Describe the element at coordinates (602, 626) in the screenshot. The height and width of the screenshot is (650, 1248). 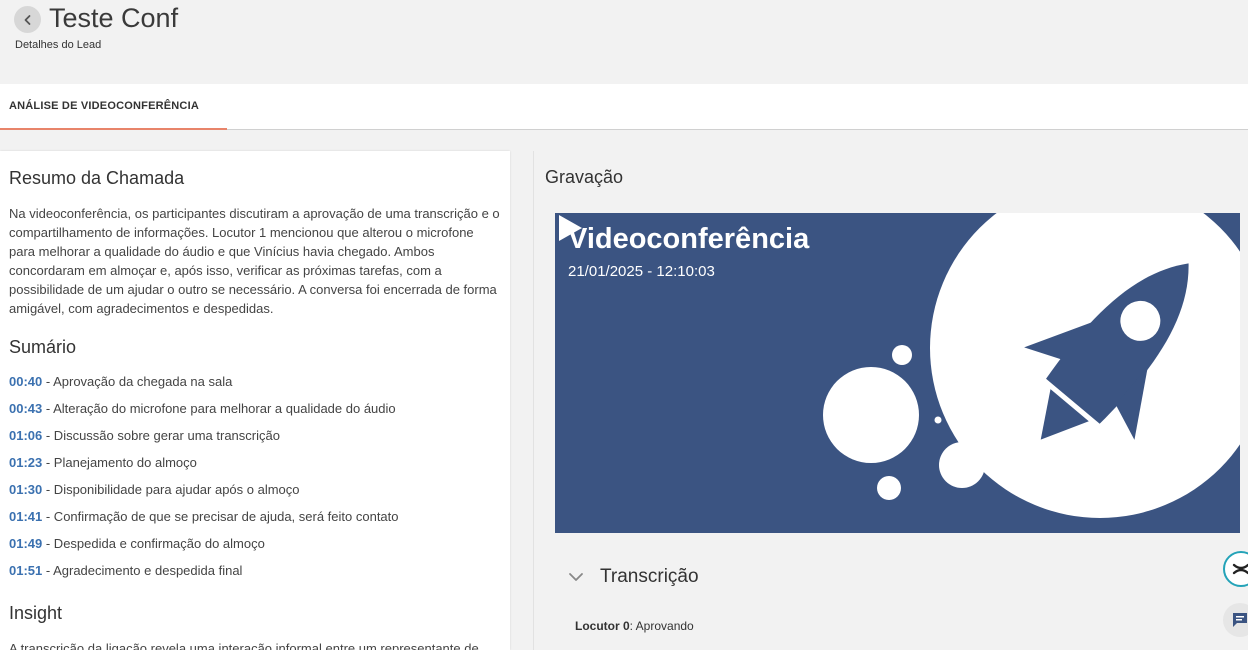
I see `speaker-name: Locutor 0` at that location.